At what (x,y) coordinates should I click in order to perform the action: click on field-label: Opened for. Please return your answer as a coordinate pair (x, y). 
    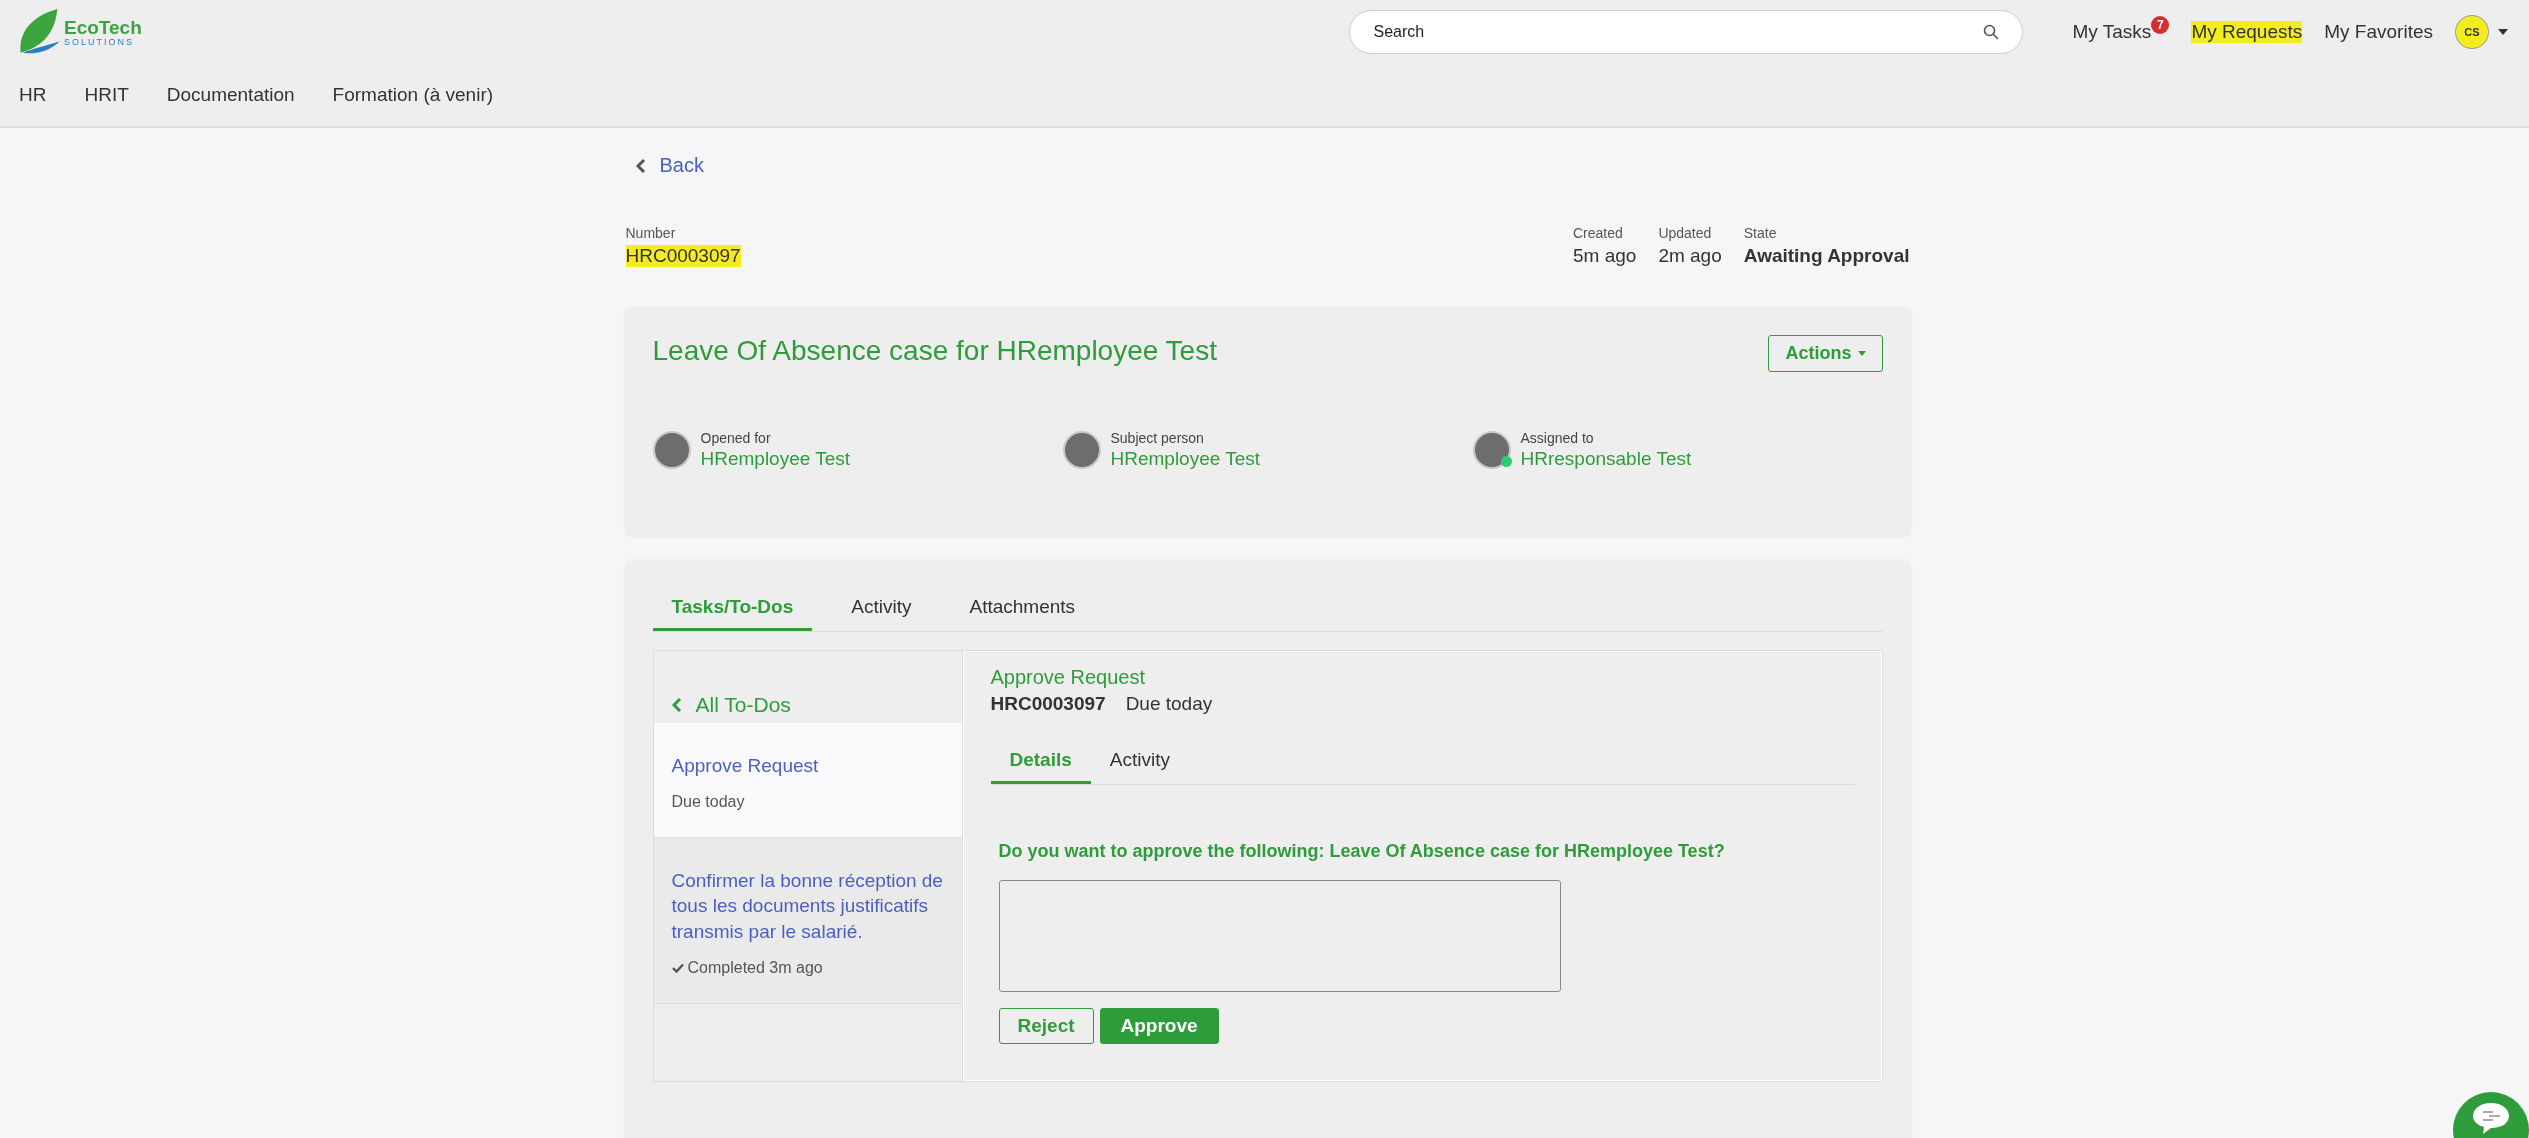
    Looking at the image, I should click on (736, 438).